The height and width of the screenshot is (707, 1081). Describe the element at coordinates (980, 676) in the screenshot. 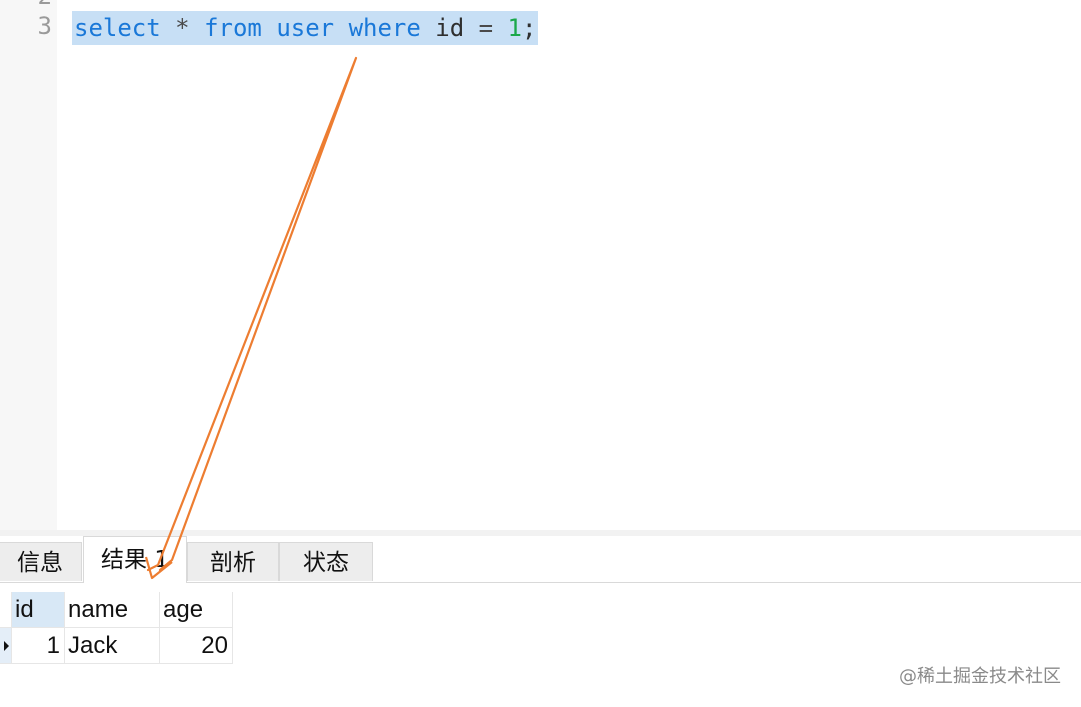

I see `watermark: @稀土掘金技术社区` at that location.